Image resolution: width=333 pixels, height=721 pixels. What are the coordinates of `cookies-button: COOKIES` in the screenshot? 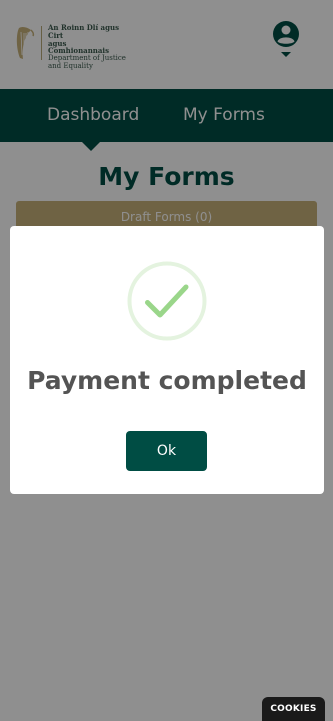 It's located at (293, 709).